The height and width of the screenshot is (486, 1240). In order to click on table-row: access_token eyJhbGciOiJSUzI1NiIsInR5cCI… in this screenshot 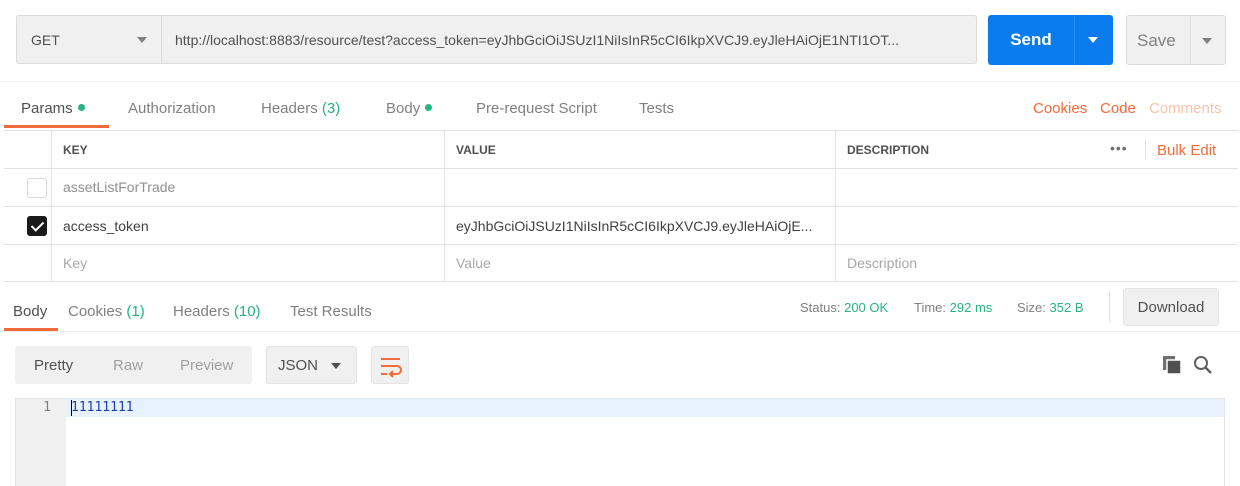, I will do `click(621, 226)`.